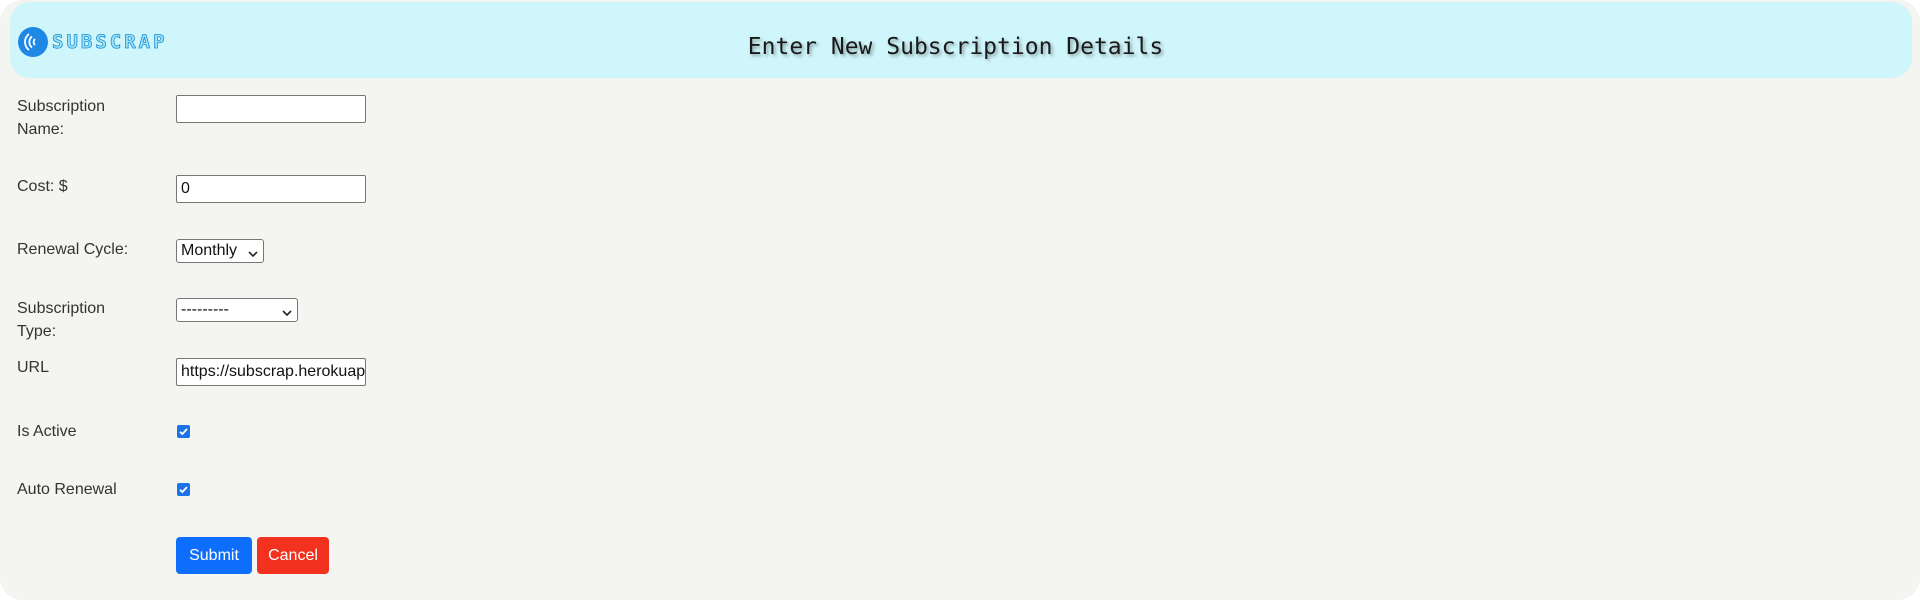  I want to click on subscription-type-select: ---------, so click(237, 310).